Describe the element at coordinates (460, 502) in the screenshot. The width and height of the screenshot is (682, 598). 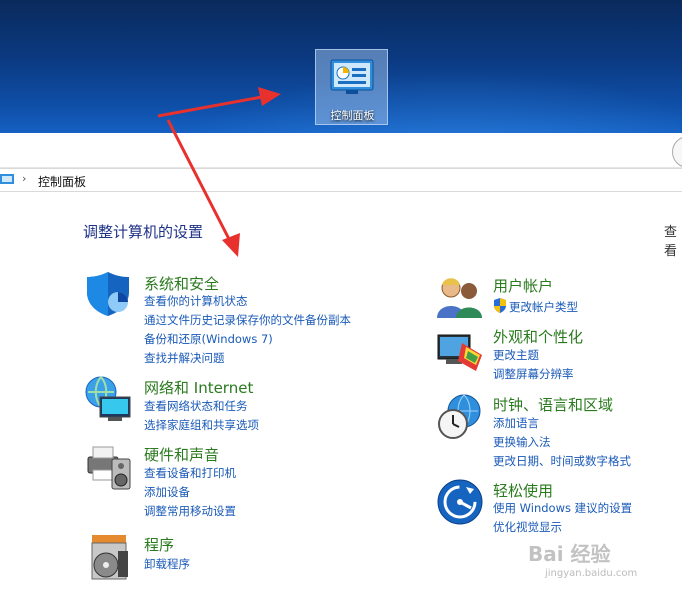
I see `ease-of-access-icon` at that location.